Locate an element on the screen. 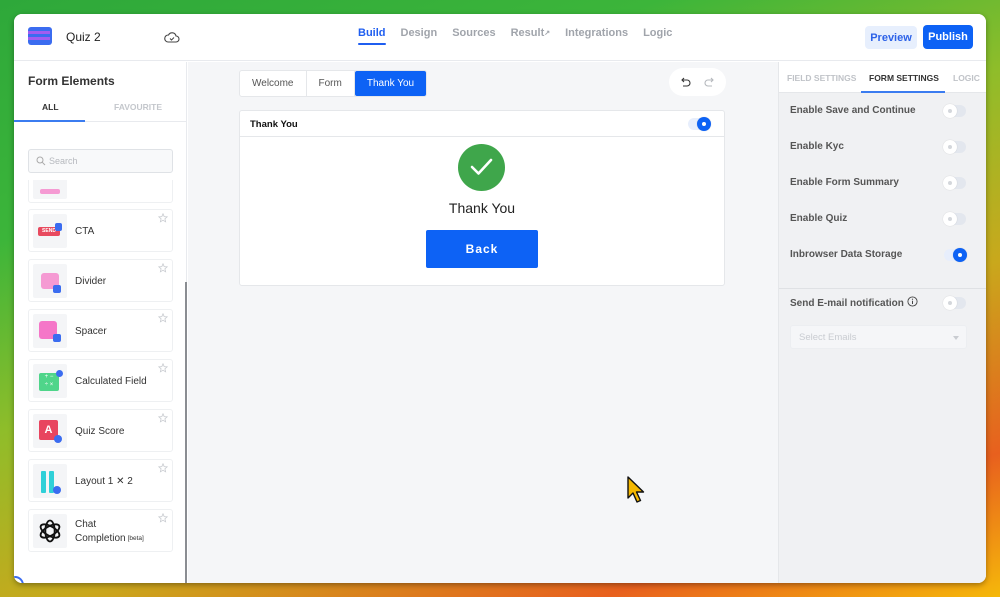 The image size is (1000, 597). element-label: Spacer is located at coordinates (91, 331).